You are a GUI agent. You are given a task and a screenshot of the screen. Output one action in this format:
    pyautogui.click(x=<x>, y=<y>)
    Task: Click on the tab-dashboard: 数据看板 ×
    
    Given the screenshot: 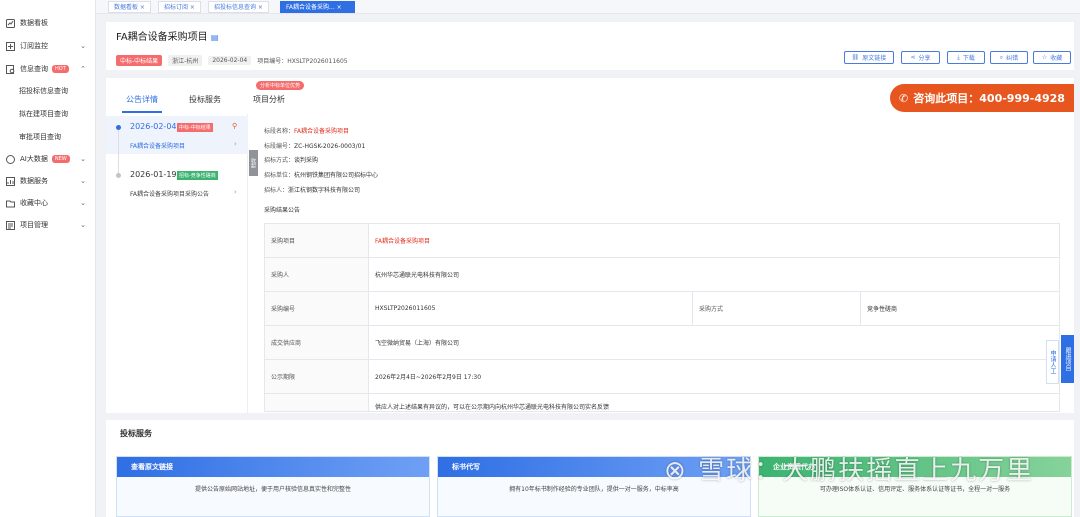 What is the action you would take?
    pyautogui.click(x=129, y=7)
    